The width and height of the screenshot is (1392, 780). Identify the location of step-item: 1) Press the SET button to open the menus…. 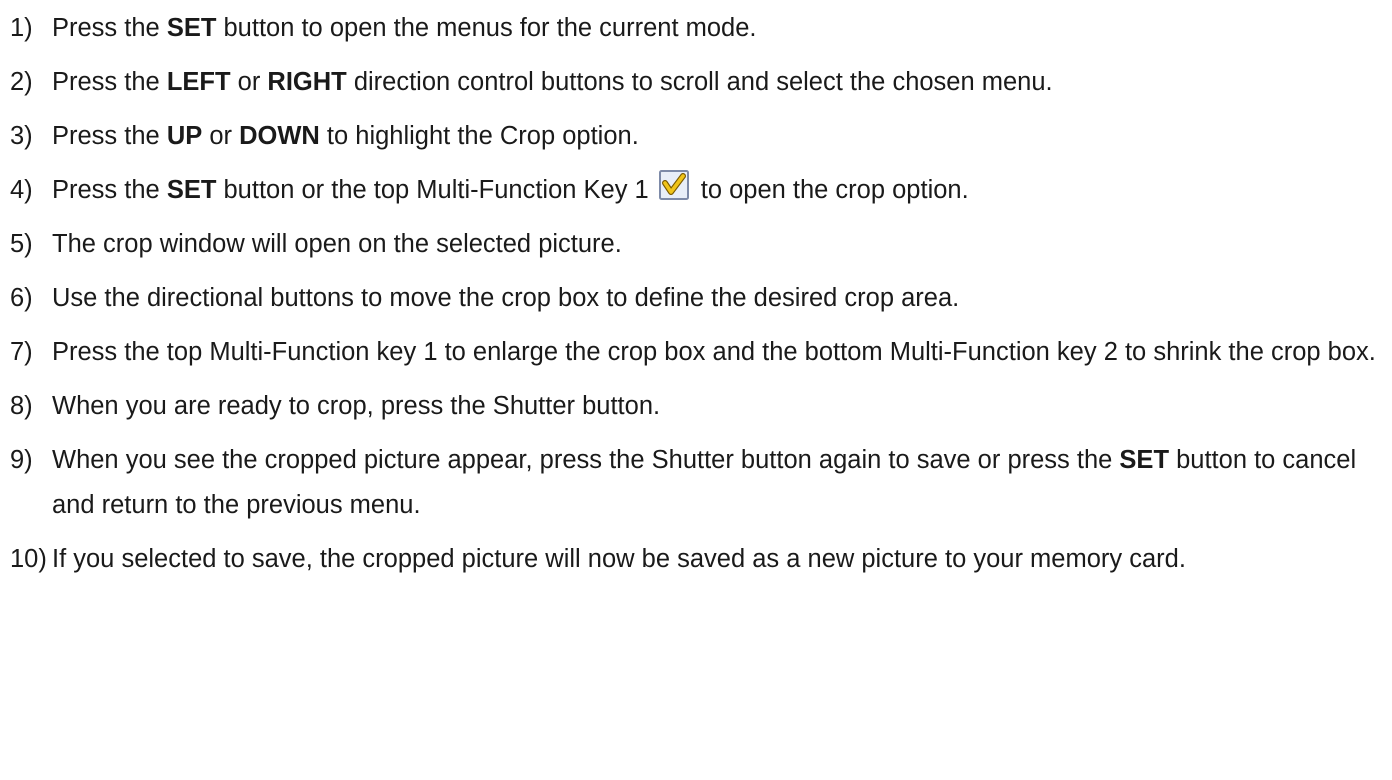
(699, 28).